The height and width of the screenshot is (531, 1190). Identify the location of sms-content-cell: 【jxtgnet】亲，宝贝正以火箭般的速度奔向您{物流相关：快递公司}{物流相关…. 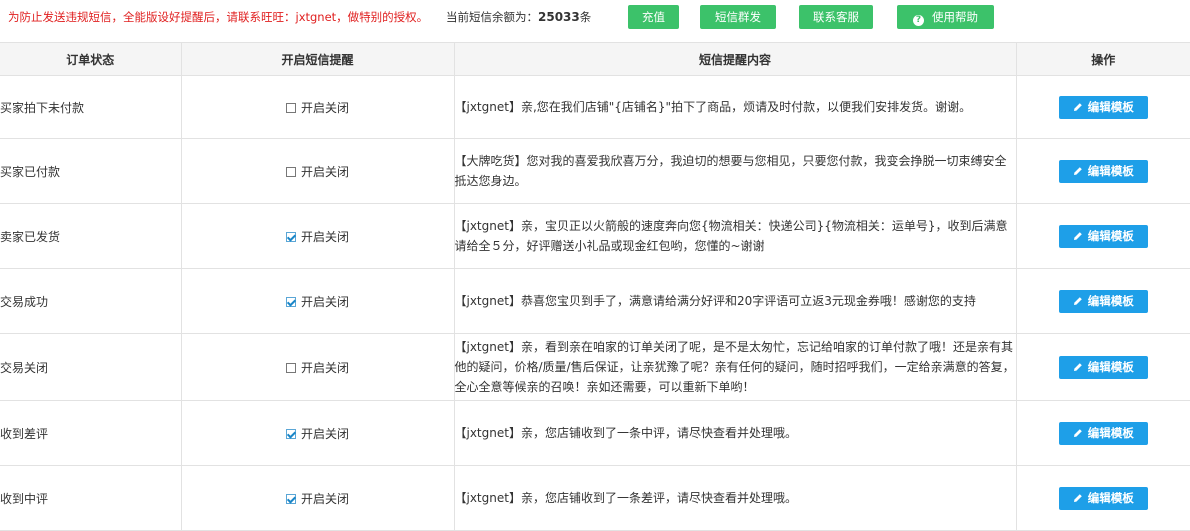
(735, 236).